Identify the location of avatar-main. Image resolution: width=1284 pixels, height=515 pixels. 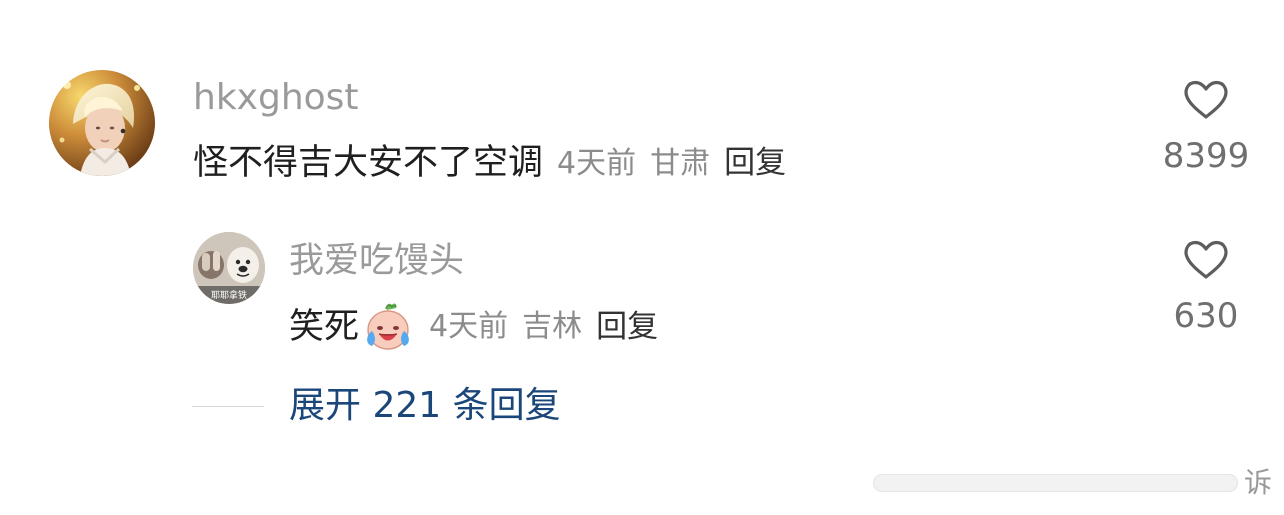
(102, 123).